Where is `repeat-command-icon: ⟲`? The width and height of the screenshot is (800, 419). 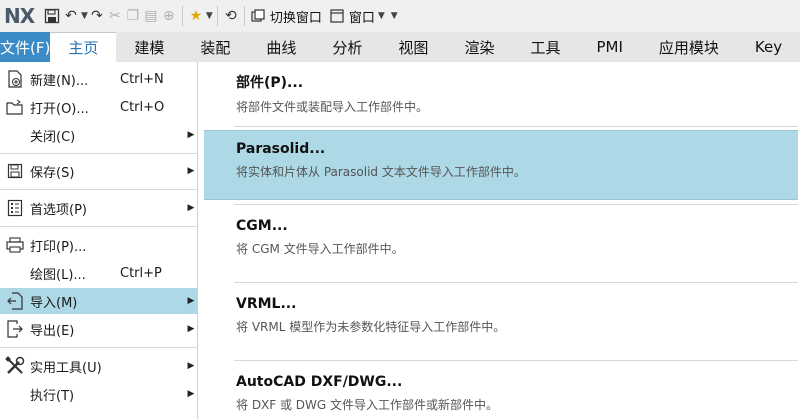
repeat-command-icon: ⟲ is located at coordinates (231, 16).